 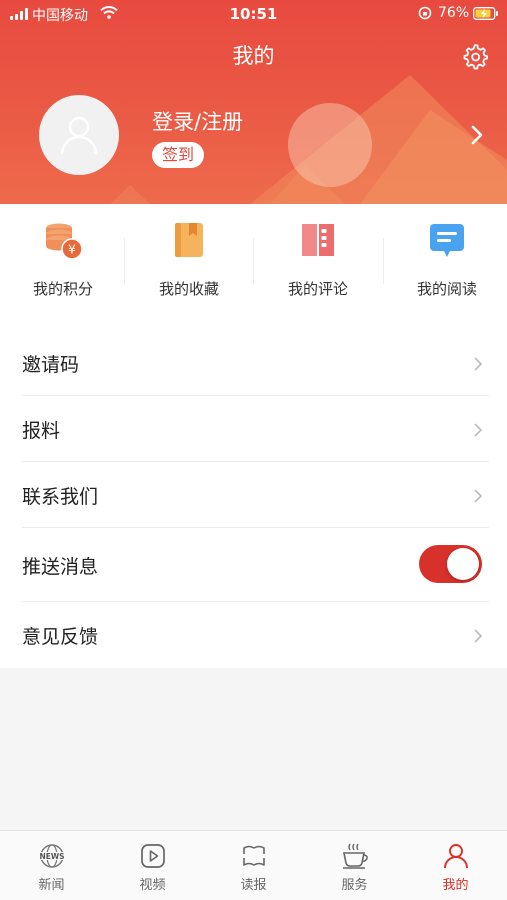 I want to click on menu-item-news-tip: 报料, so click(x=253, y=429).